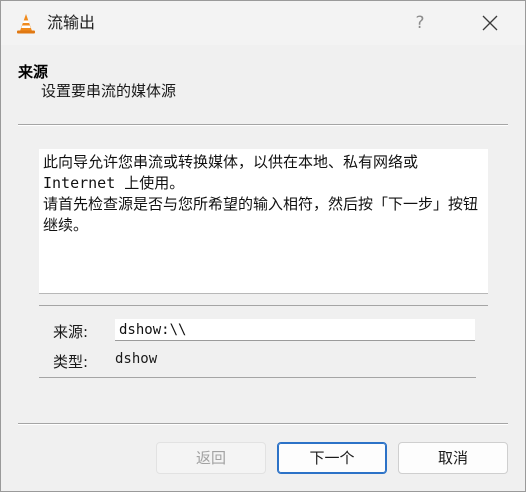  Describe the element at coordinates (109, 91) in the screenshot. I see `section-subtitle: 设置要串流的媒体源` at that location.